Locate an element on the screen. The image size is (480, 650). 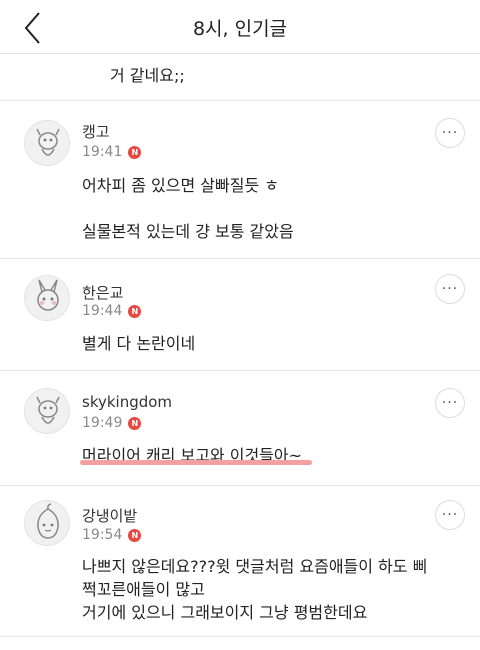
comment-time: 19:54 is located at coordinates (102, 535).